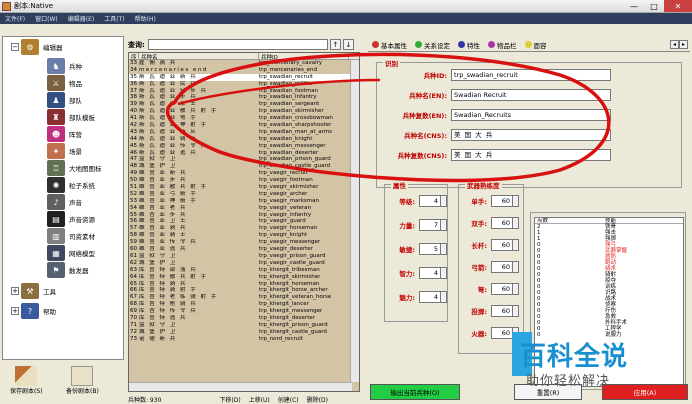 This screenshot has width=692, height=404. Describe the element at coordinates (674, 44) in the screenshot. I see `tab-scroll-left-button: ◂` at that location.